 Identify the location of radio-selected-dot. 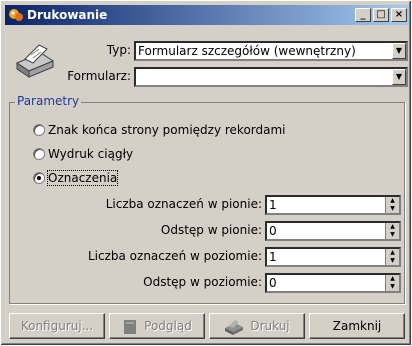
(39, 178).